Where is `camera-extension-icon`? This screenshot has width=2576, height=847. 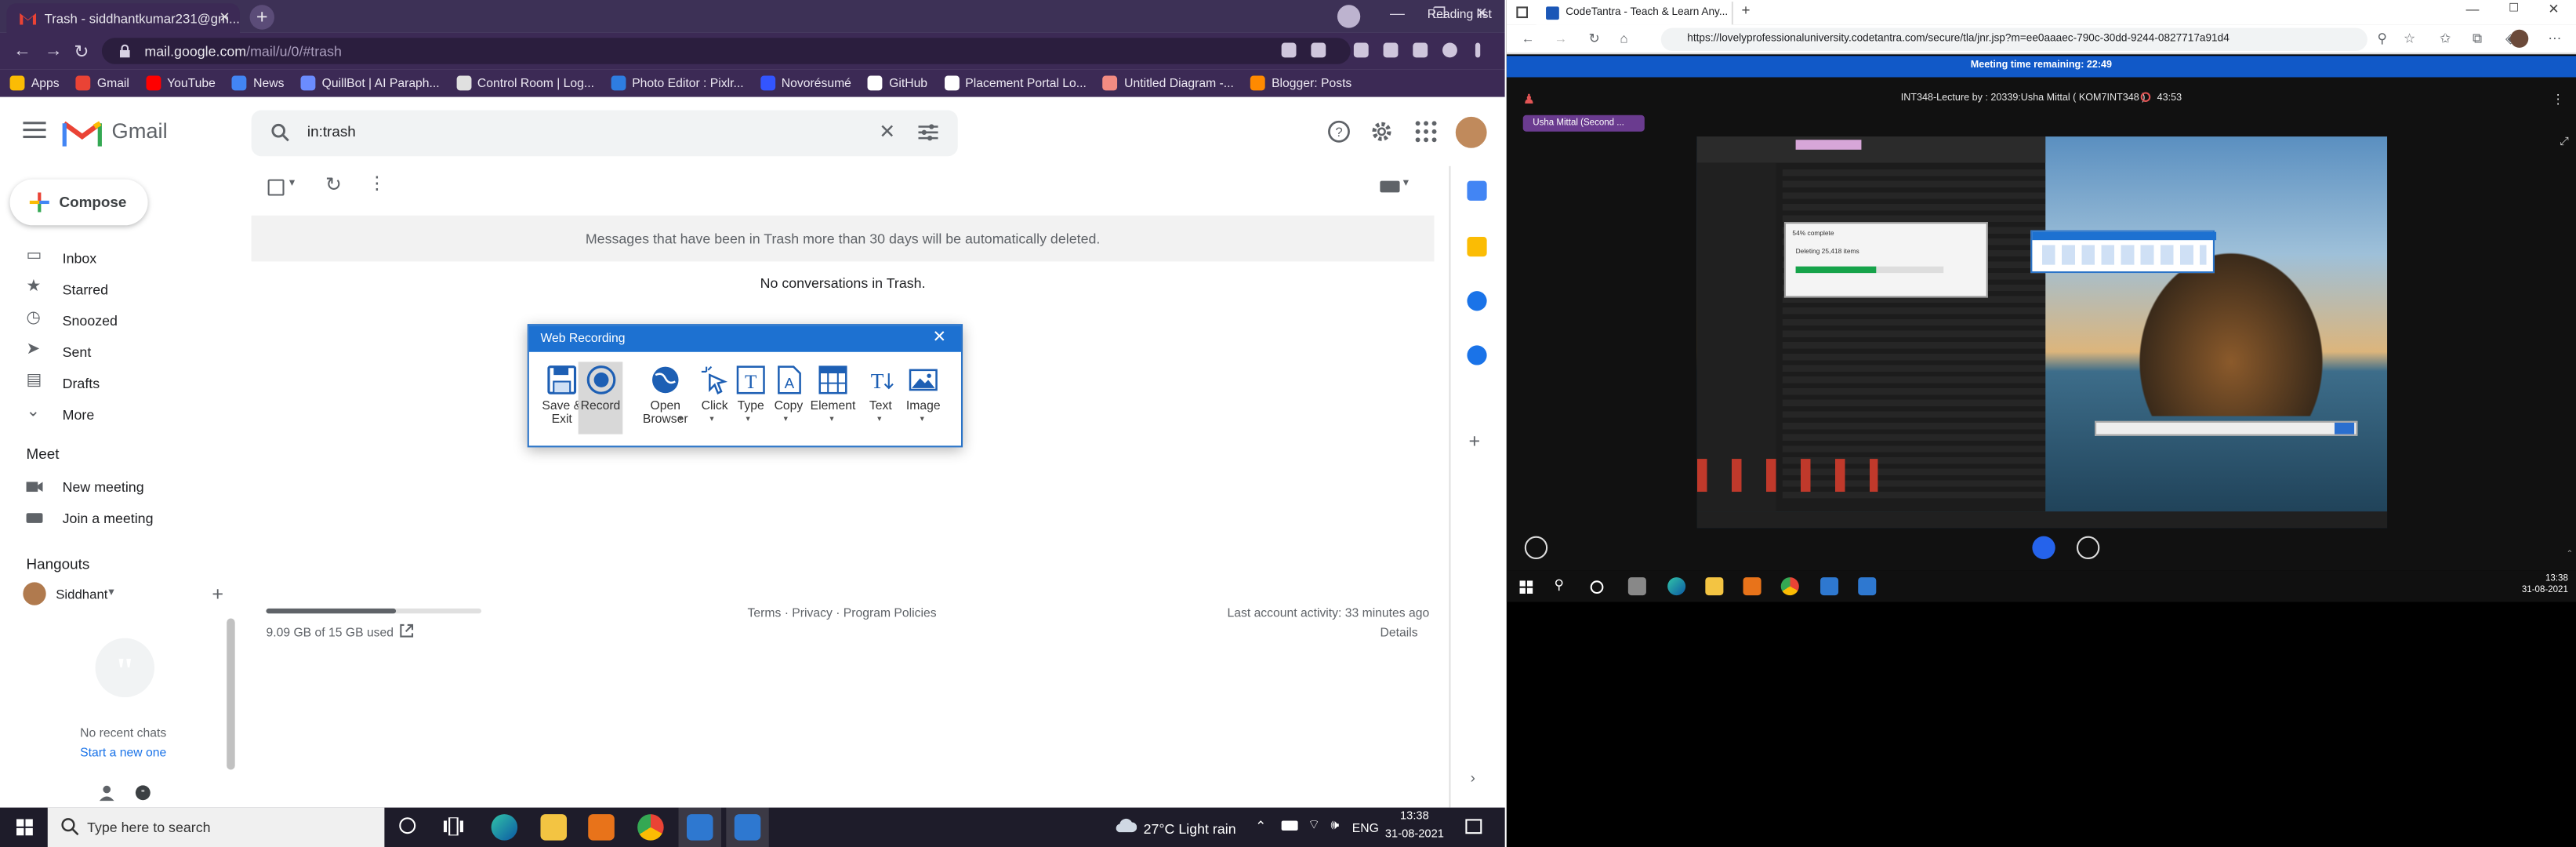 camera-extension-icon is located at coordinates (1391, 50).